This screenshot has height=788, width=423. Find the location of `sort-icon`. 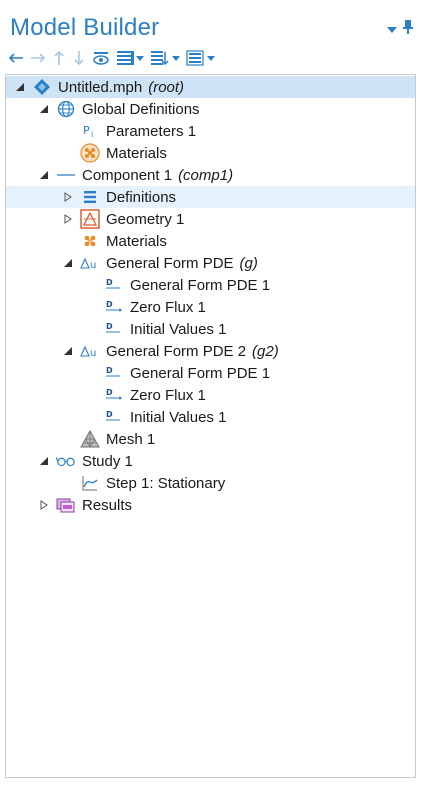

sort-icon is located at coordinates (165, 58).